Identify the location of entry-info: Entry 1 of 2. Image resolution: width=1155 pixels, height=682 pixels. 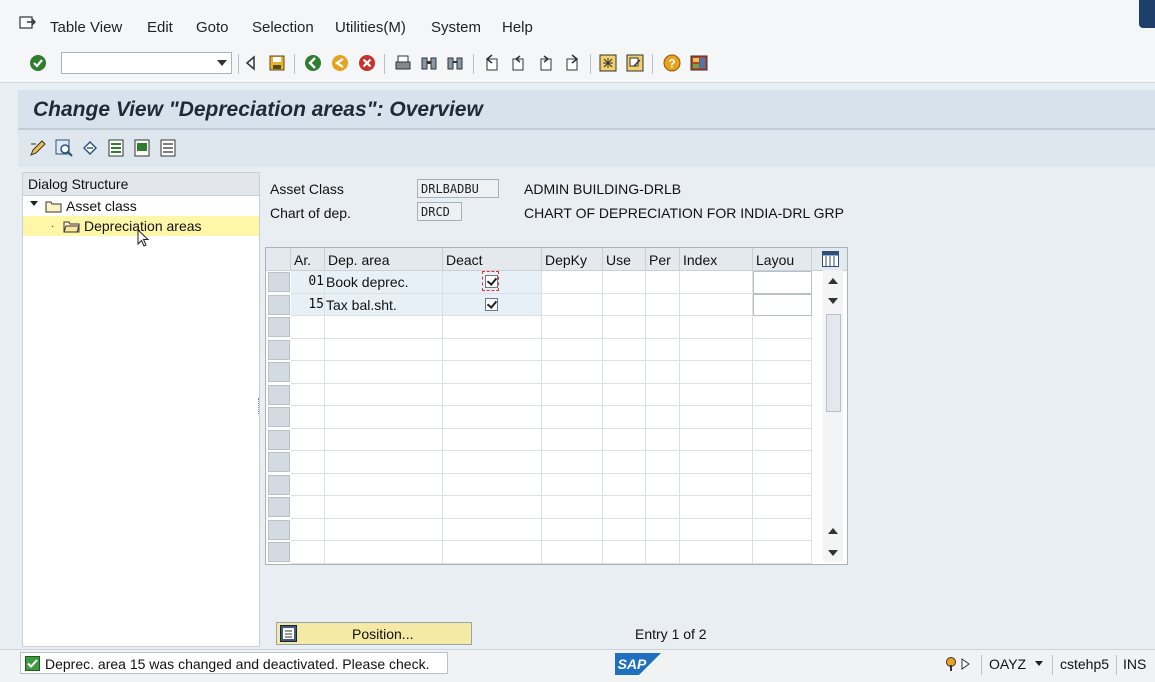
(671, 634).